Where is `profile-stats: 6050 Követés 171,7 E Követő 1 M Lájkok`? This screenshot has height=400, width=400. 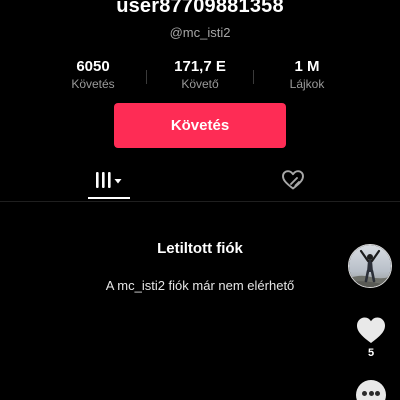 profile-stats: 6050 Követés 171,7 E Követő 1 M Lájkok is located at coordinates (200, 77).